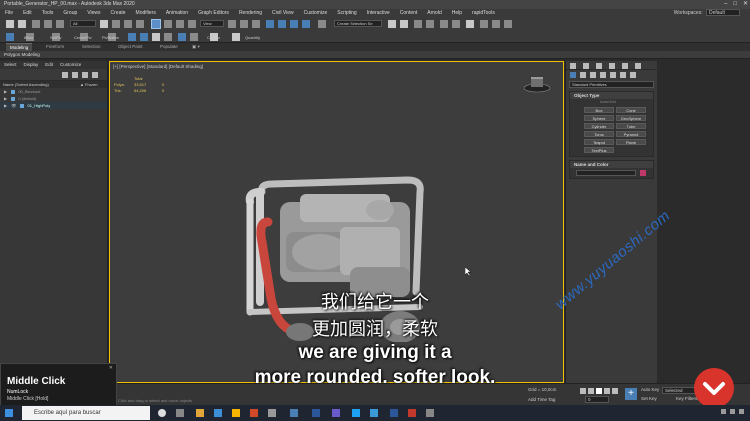 The width and height of the screenshot is (750, 421). What do you see at coordinates (650, 389) in the screenshot?
I see `auto-key-button: Auto Key` at bounding box center [650, 389].